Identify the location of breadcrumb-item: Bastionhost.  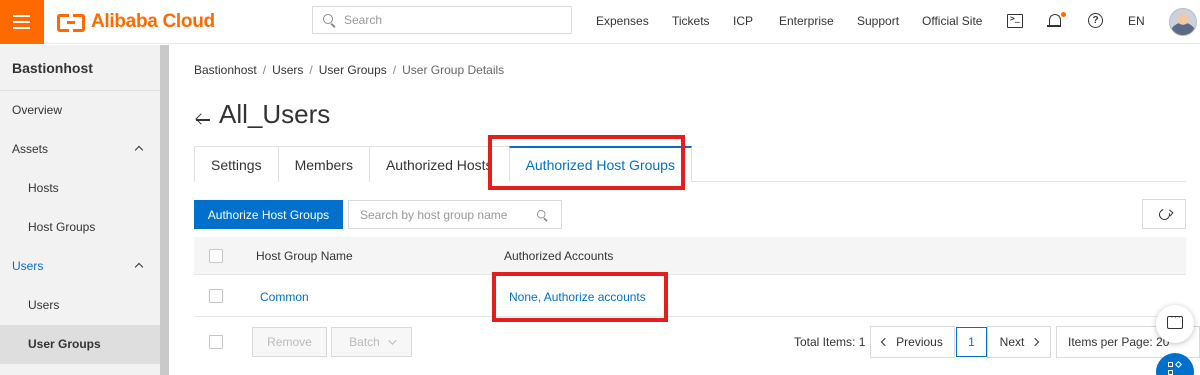
(225, 70).